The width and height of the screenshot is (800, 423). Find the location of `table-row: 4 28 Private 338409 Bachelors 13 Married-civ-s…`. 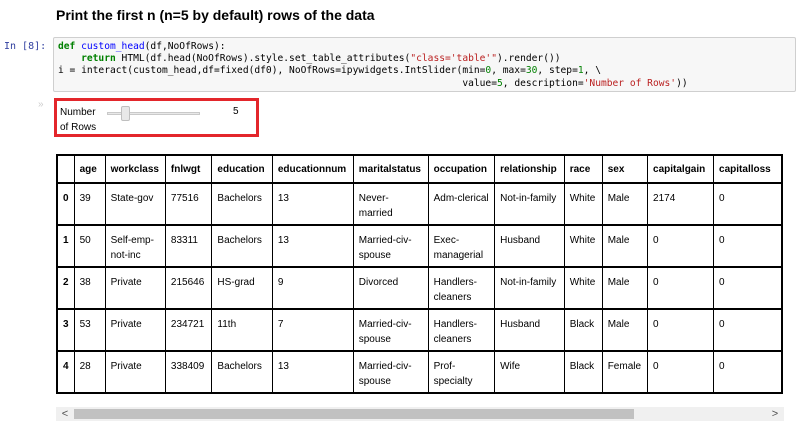

table-row: 4 28 Private 338409 Bachelors 13 Married-civ-s… is located at coordinates (419, 372).